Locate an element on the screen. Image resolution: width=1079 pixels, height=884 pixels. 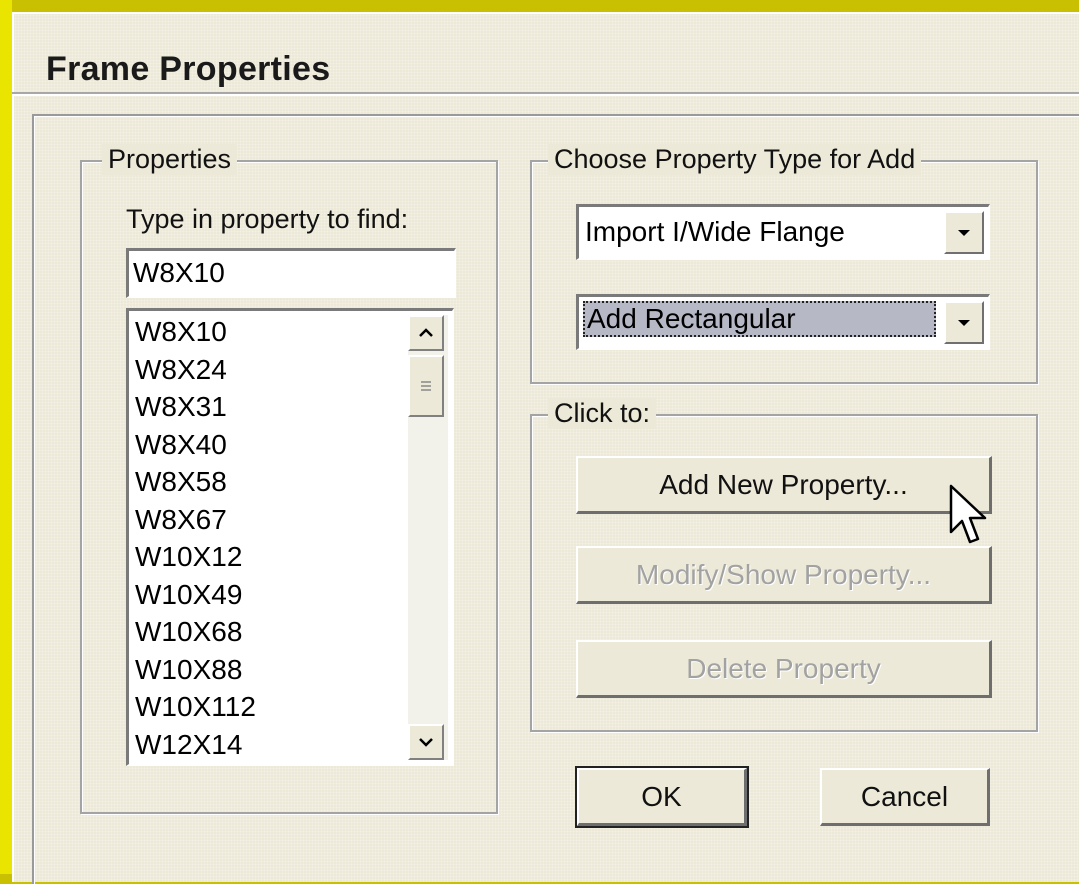
import-dropdown-button is located at coordinates (964, 232).